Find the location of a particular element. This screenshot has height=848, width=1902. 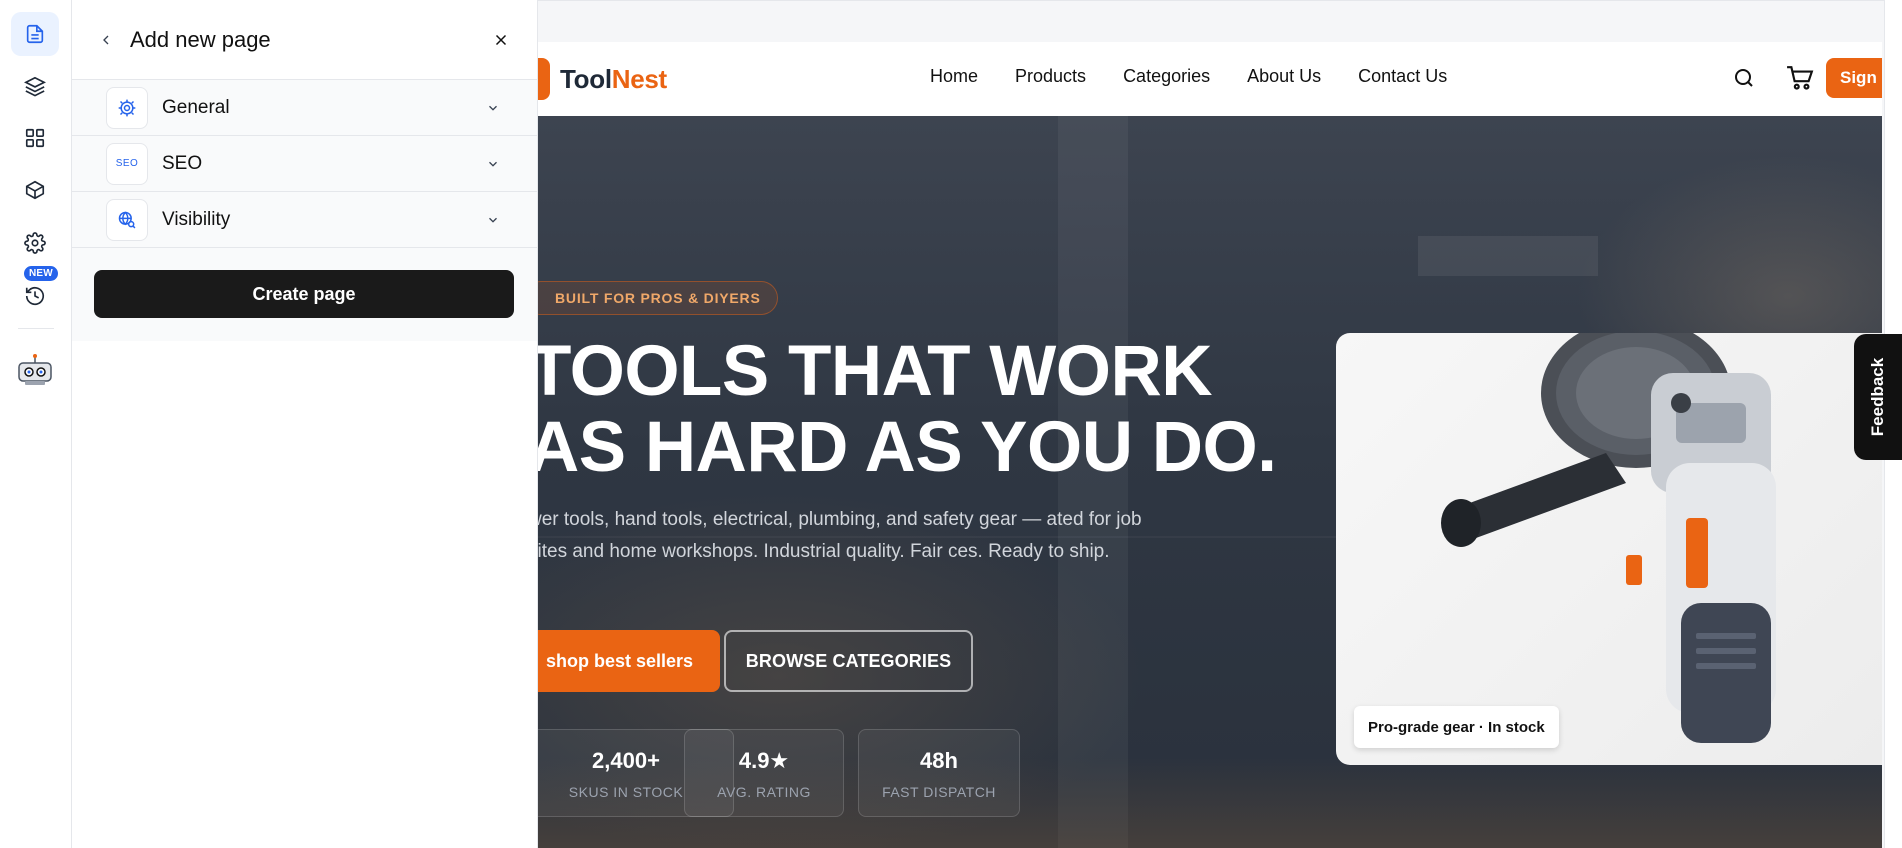

stat-rating: 4.9★ AVG. RATING is located at coordinates (764, 773).